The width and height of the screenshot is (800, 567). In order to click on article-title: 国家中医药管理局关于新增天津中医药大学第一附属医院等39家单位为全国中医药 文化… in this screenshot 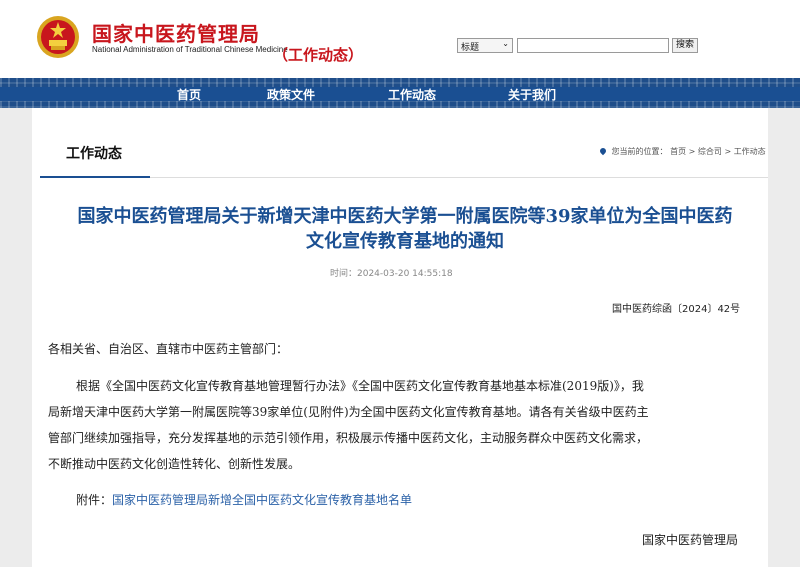, I will do `click(405, 229)`.